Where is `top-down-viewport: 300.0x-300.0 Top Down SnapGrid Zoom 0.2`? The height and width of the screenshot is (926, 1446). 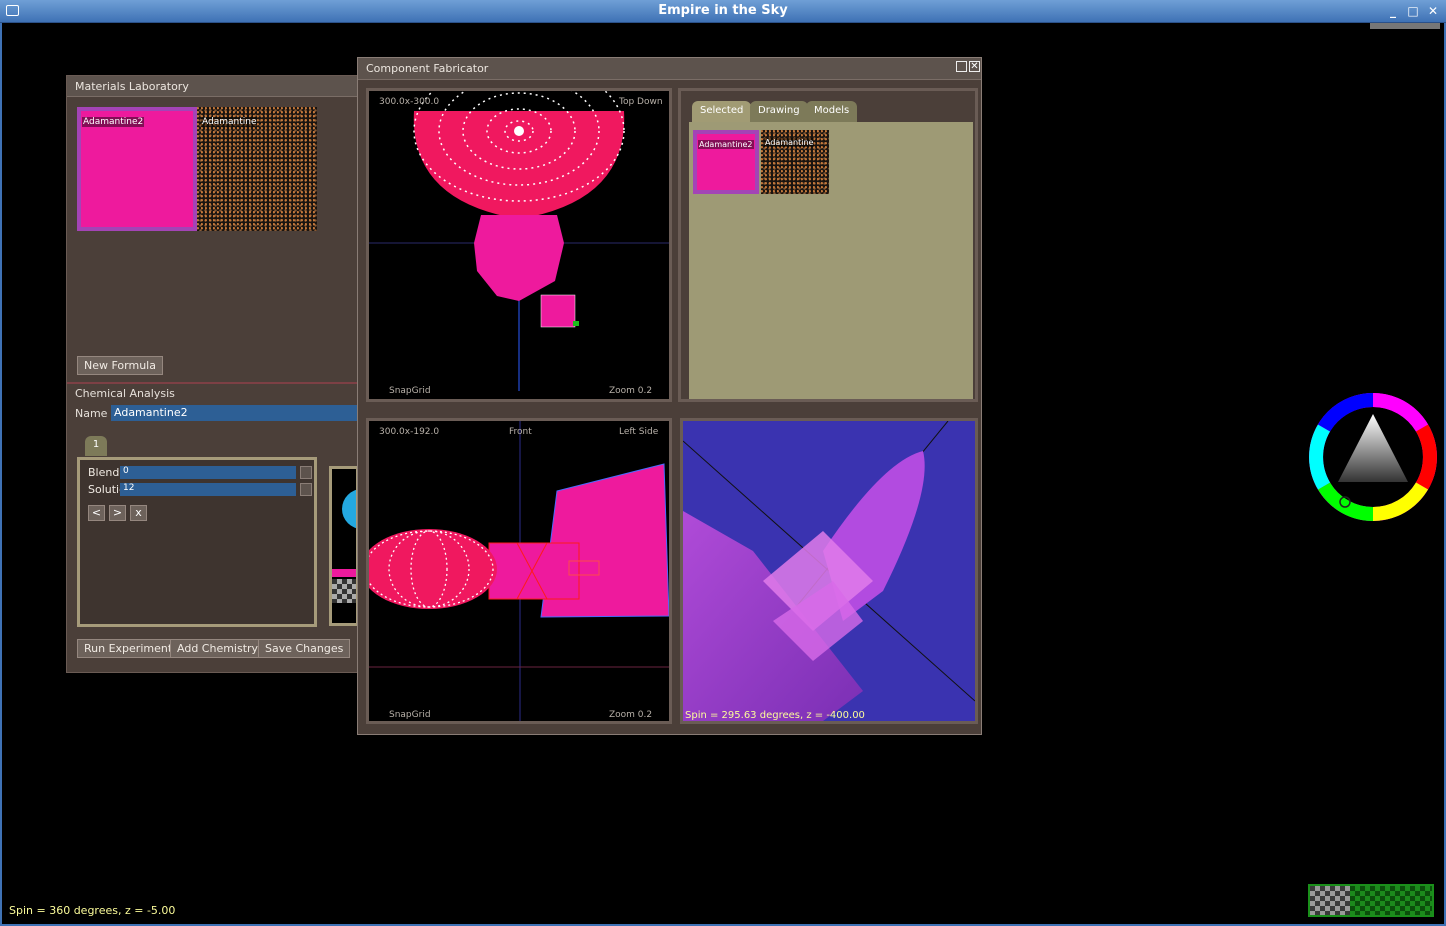
top-down-viewport: 300.0x-300.0 Top Down SnapGrid Zoom 0.2 is located at coordinates (519, 245).